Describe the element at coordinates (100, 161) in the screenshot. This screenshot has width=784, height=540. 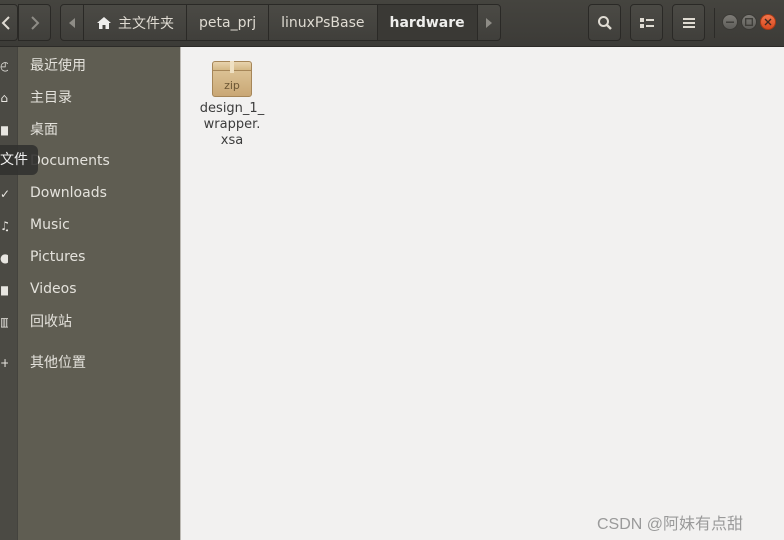
I see `sidebar-item-documents: Documents` at that location.